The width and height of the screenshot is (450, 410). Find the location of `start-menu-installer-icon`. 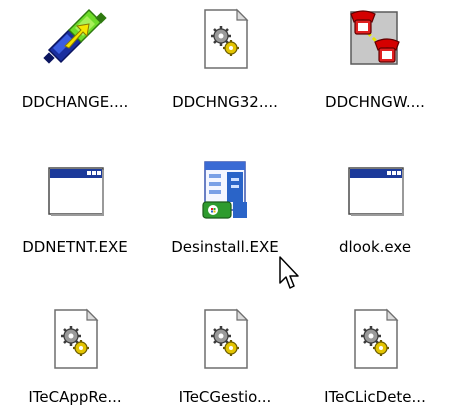

start-menu-installer-icon is located at coordinates (225, 190).